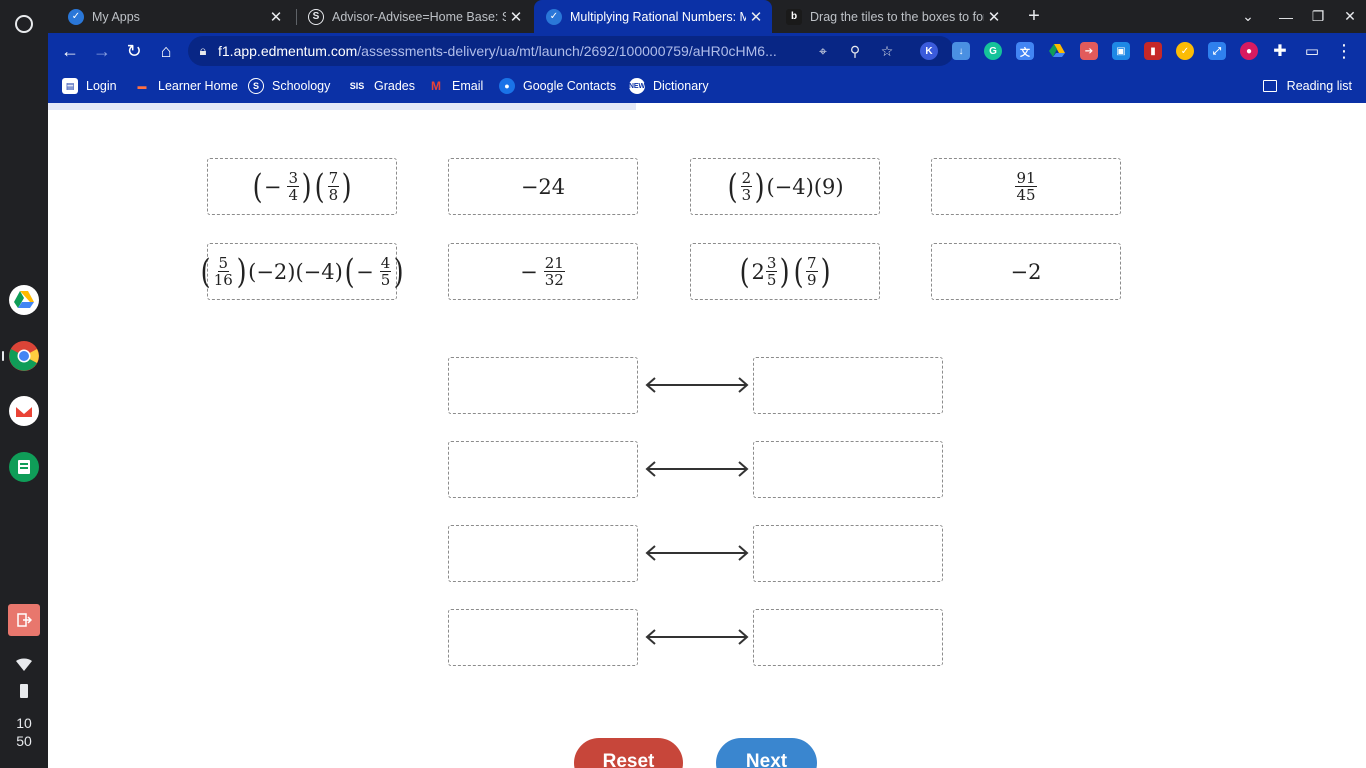  I want to click on extension-resize-icon: ⤢, so click(1217, 51).